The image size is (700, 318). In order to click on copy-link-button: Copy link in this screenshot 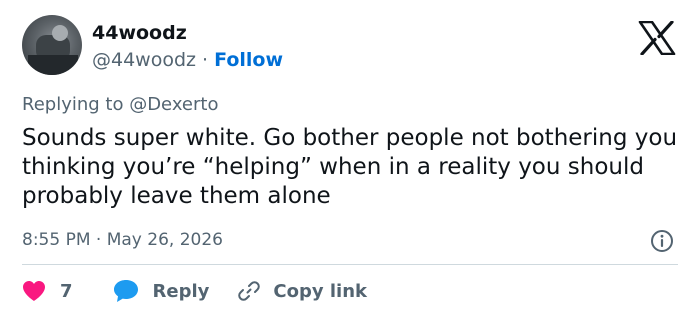, I will do `click(302, 291)`.